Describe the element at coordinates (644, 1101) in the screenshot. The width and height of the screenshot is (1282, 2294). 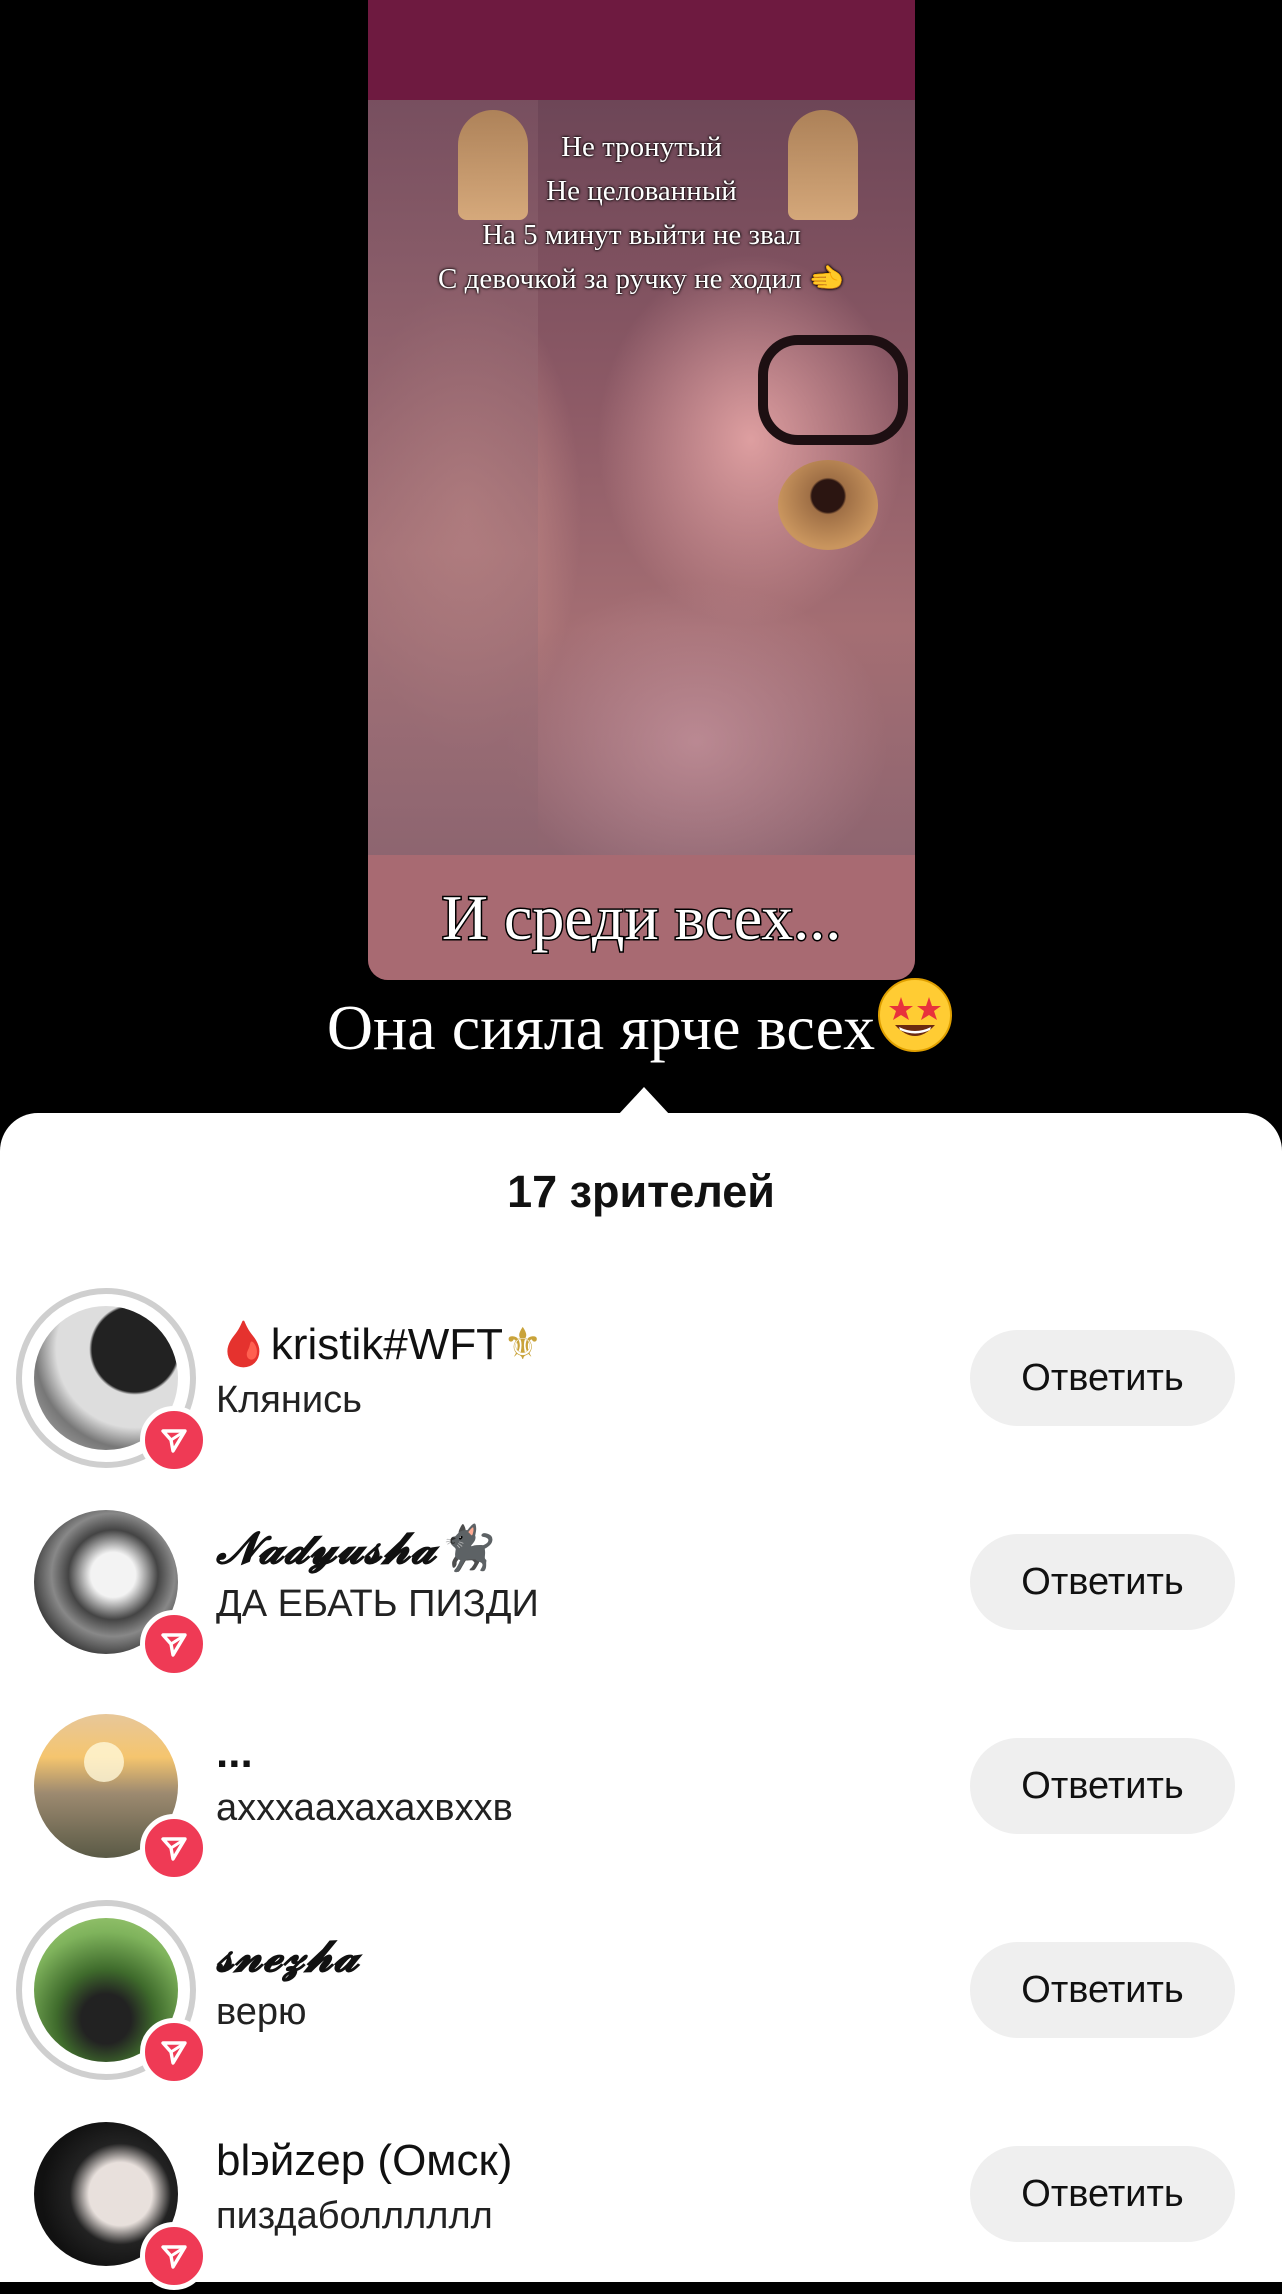
I see `sheet-pointer` at that location.